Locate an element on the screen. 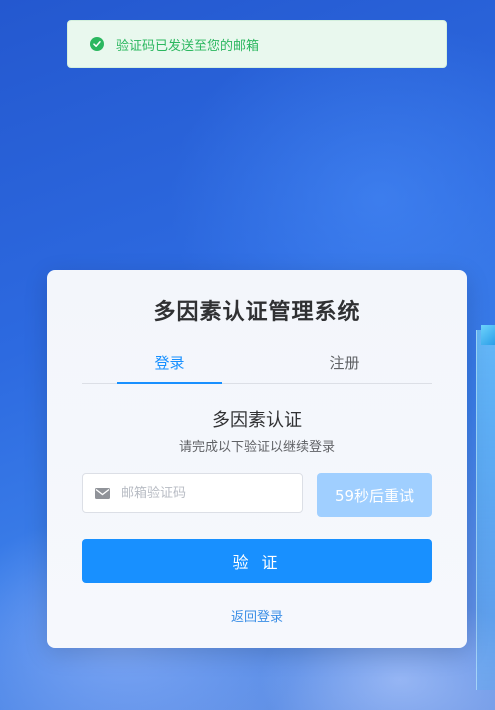 This screenshot has width=495, height=710. email-code-field is located at coordinates (192, 493).